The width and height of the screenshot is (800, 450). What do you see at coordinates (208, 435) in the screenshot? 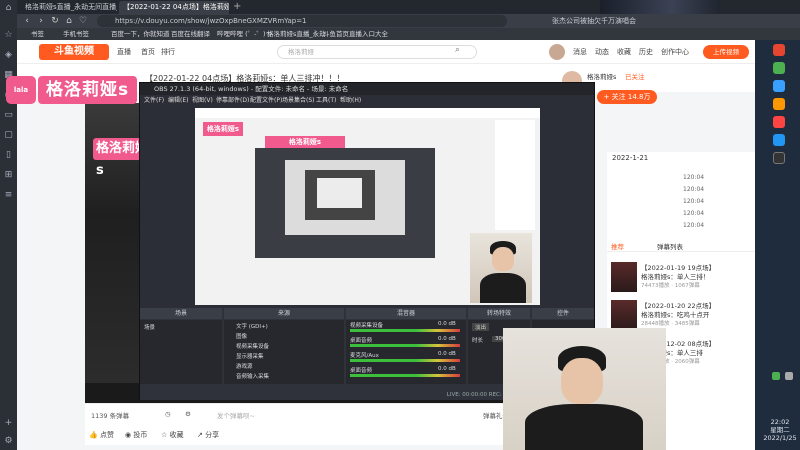
I see `share-button: ↗ 分享` at bounding box center [208, 435].